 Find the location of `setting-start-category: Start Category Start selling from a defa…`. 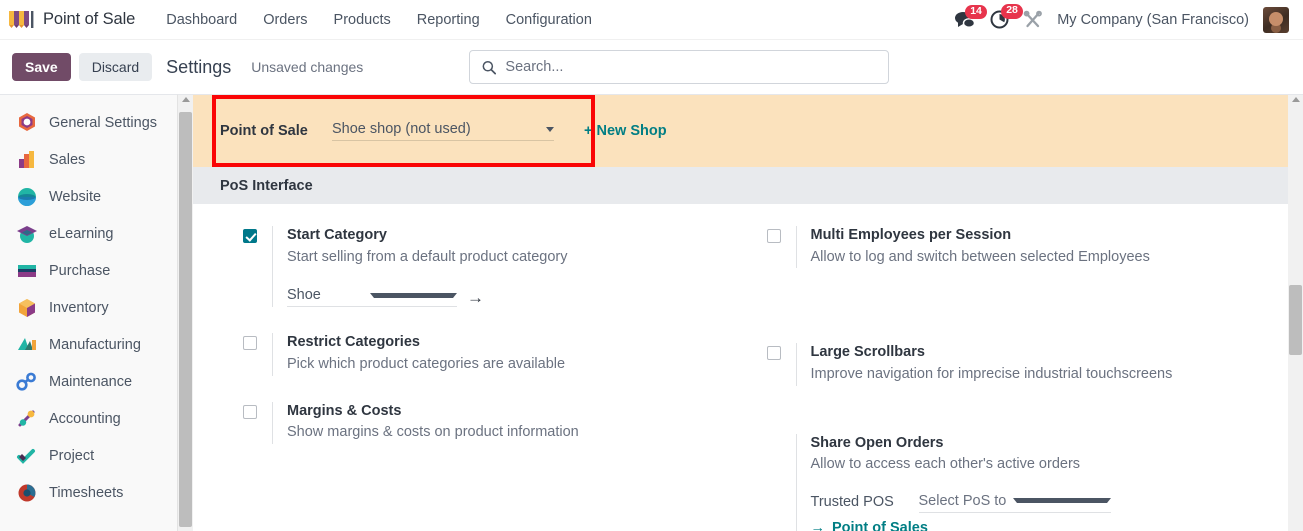

setting-start-category: Start Category Start selling from a defa… is located at coordinates (492, 267).